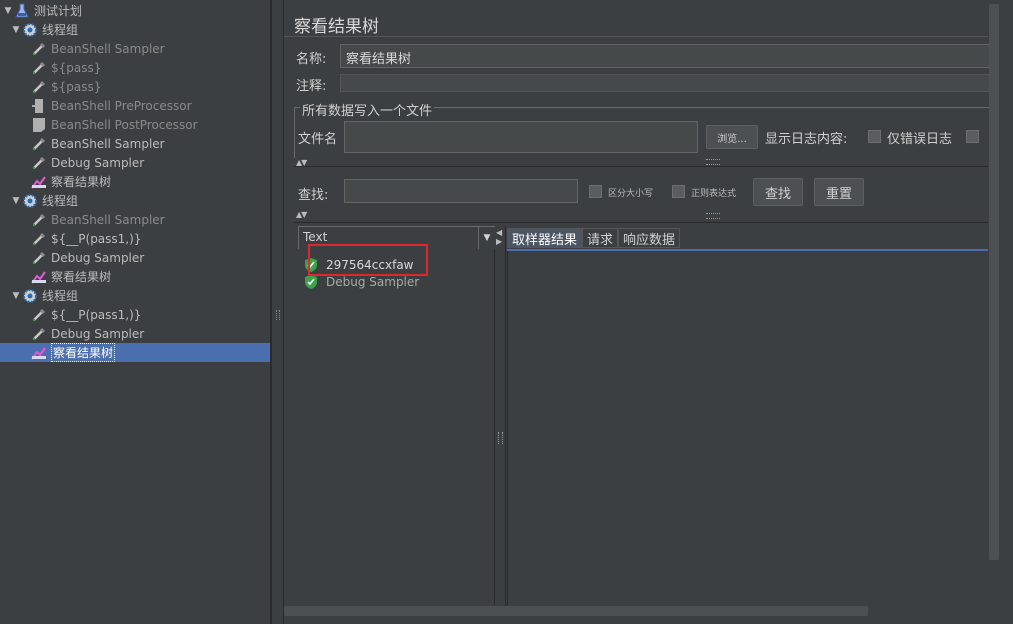  I want to click on preprocessor-icon, so click(39, 106).